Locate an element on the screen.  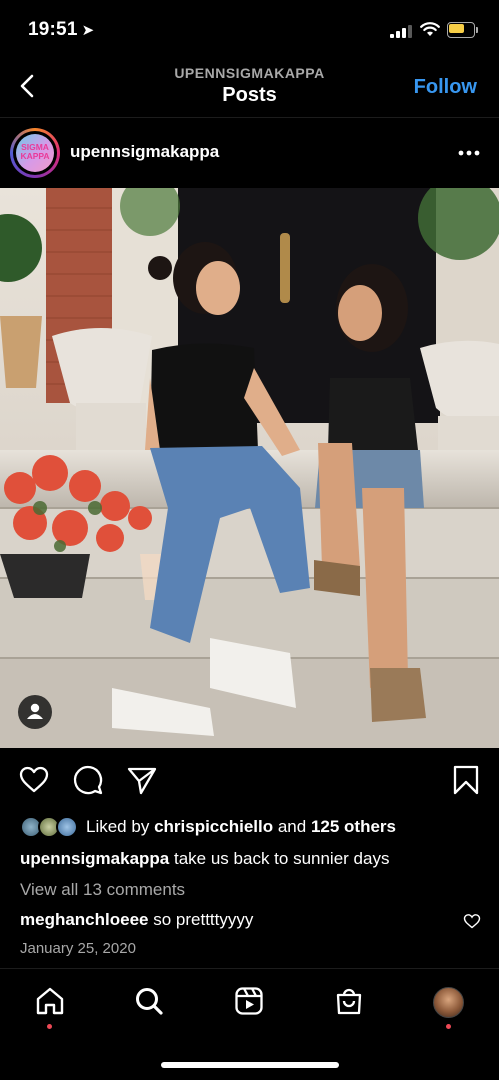
home-indicator is located at coordinates (250, 1065).